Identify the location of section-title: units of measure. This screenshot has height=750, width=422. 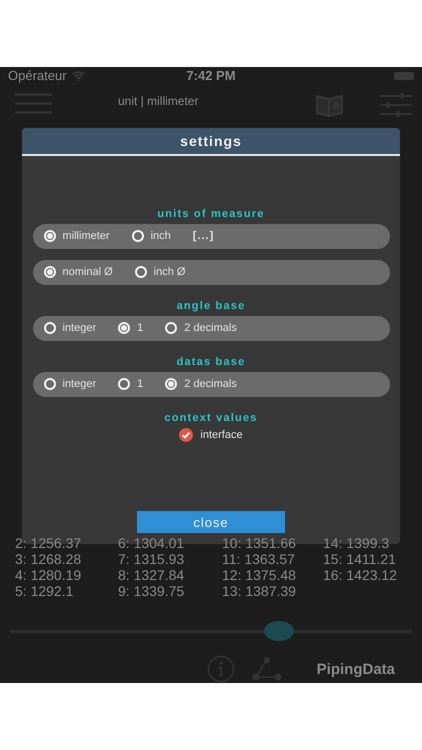
(211, 214).